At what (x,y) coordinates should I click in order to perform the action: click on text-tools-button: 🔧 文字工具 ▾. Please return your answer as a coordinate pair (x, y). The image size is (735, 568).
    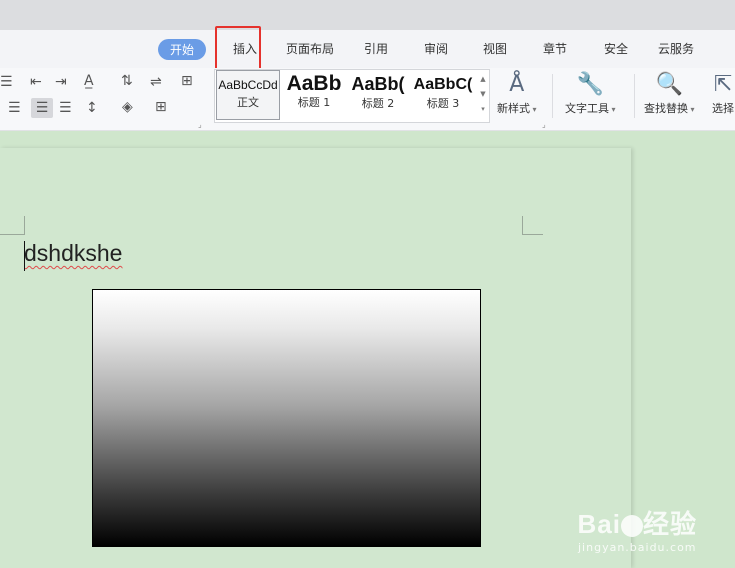
    Looking at the image, I should click on (590, 93).